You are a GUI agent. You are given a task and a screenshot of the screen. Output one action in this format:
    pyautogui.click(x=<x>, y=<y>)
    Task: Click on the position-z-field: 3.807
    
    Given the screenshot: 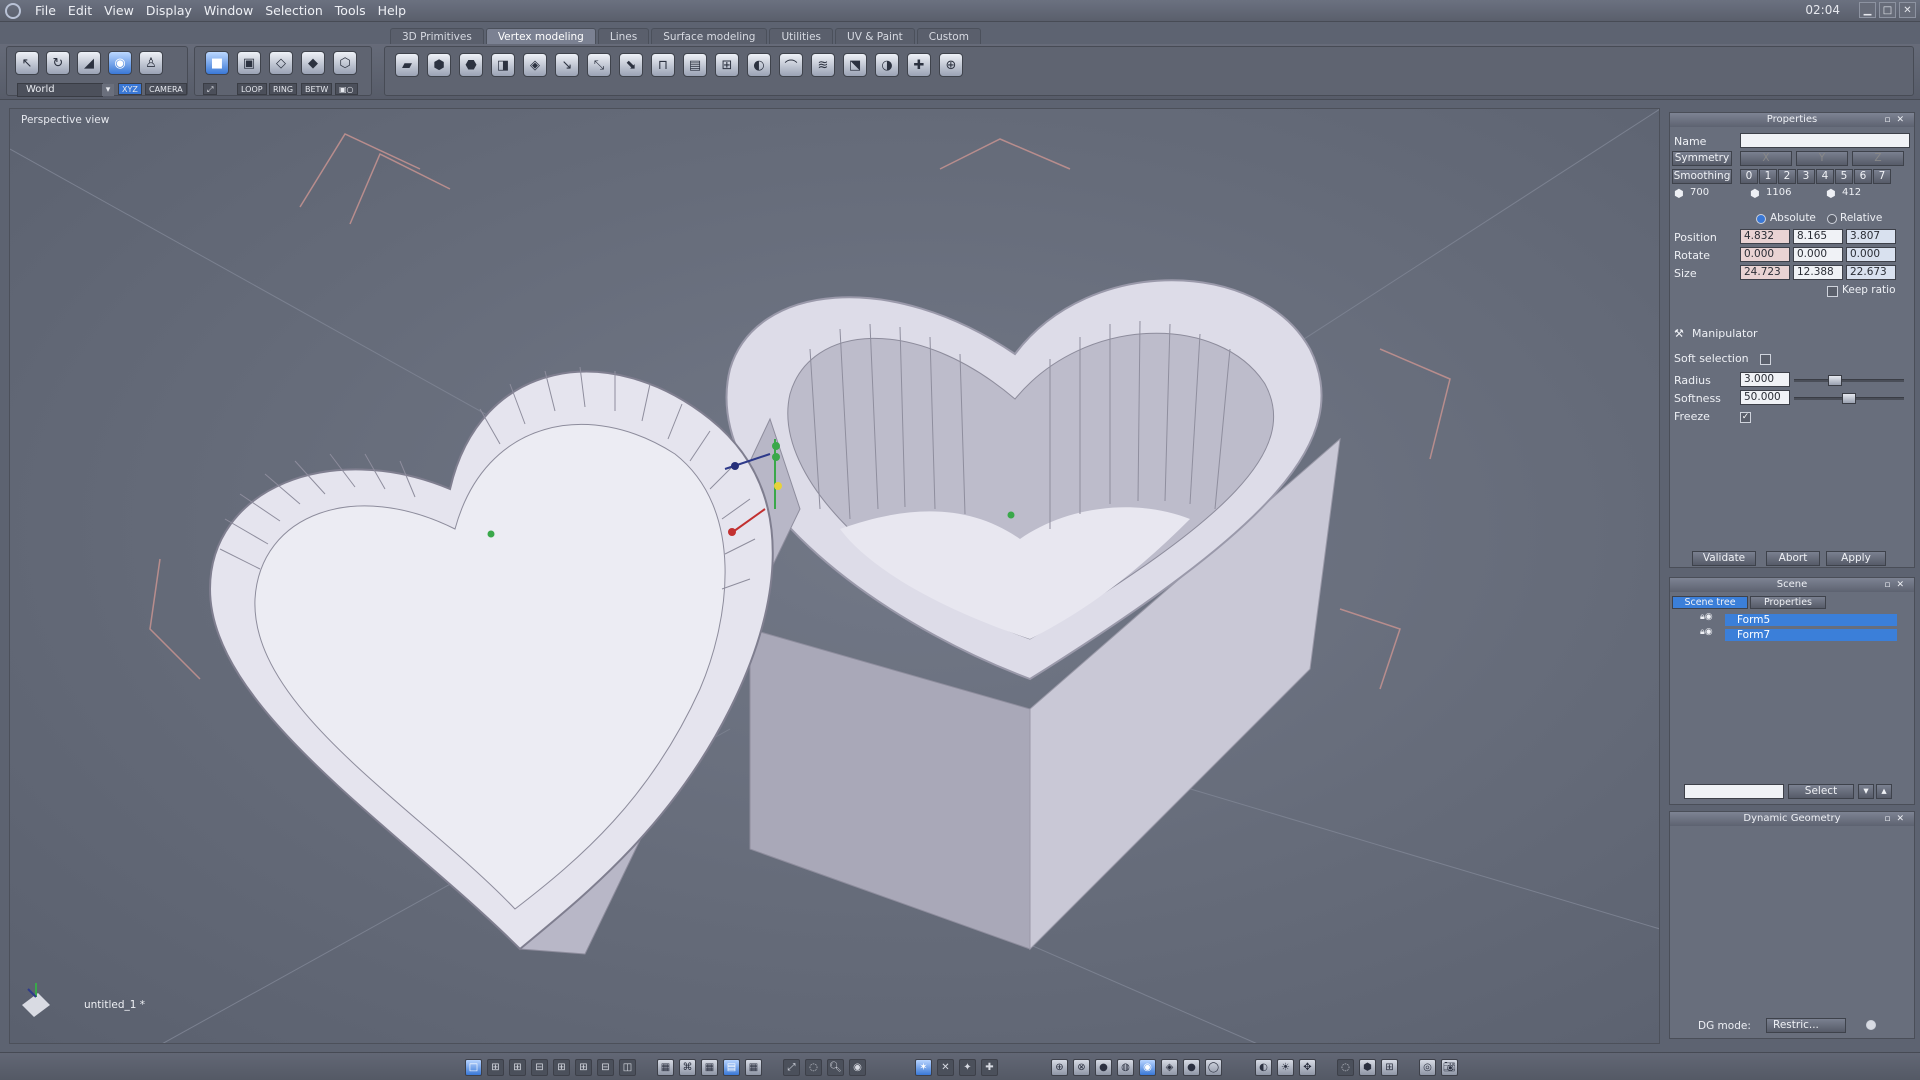 What is the action you would take?
    pyautogui.click(x=1871, y=236)
    